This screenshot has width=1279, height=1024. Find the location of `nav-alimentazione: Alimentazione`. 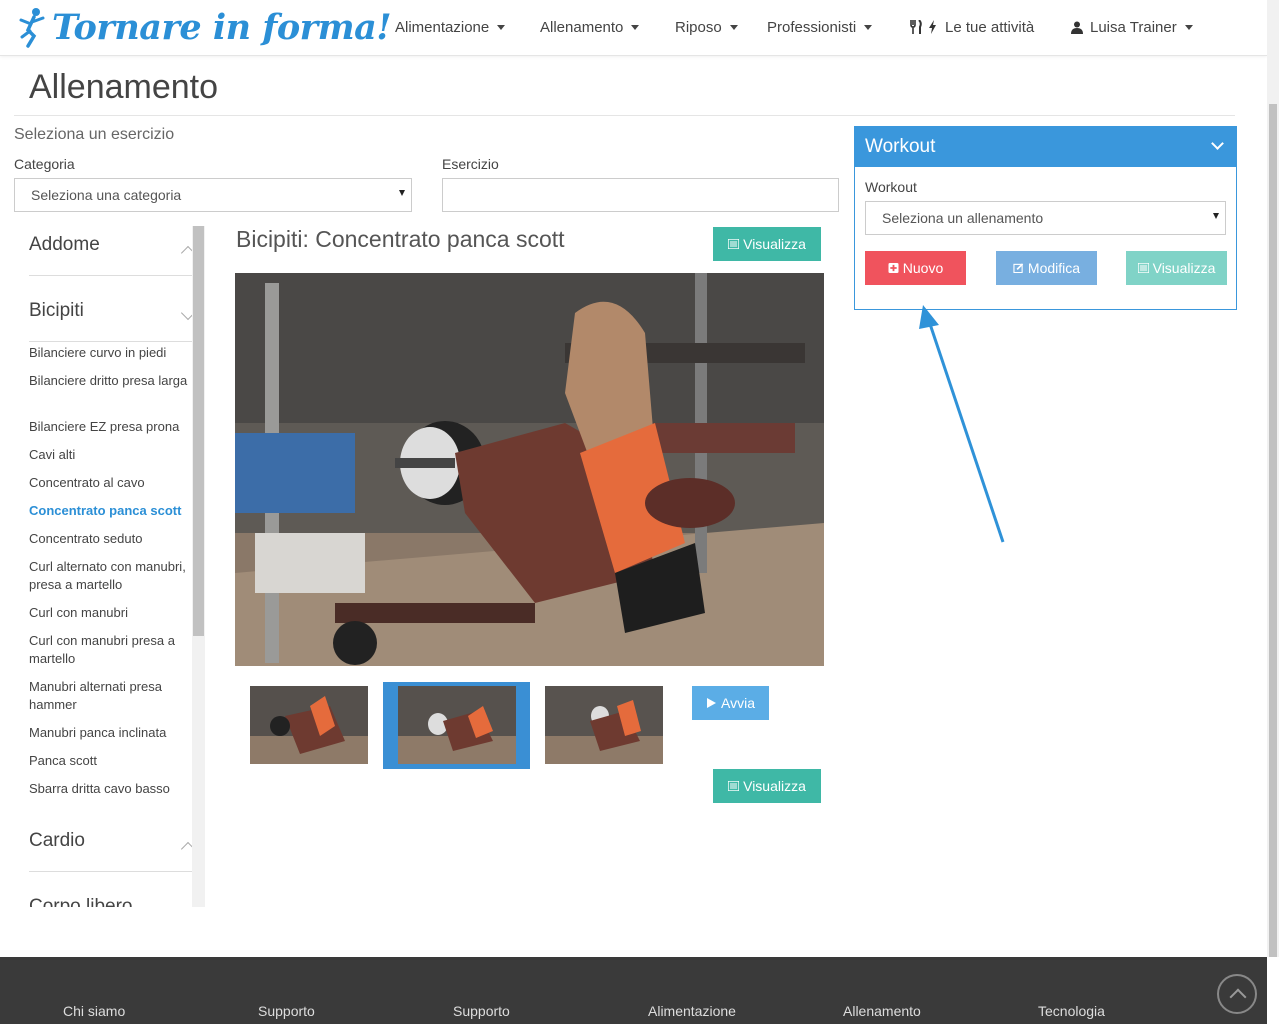

nav-alimentazione: Alimentazione is located at coordinates (450, 27).